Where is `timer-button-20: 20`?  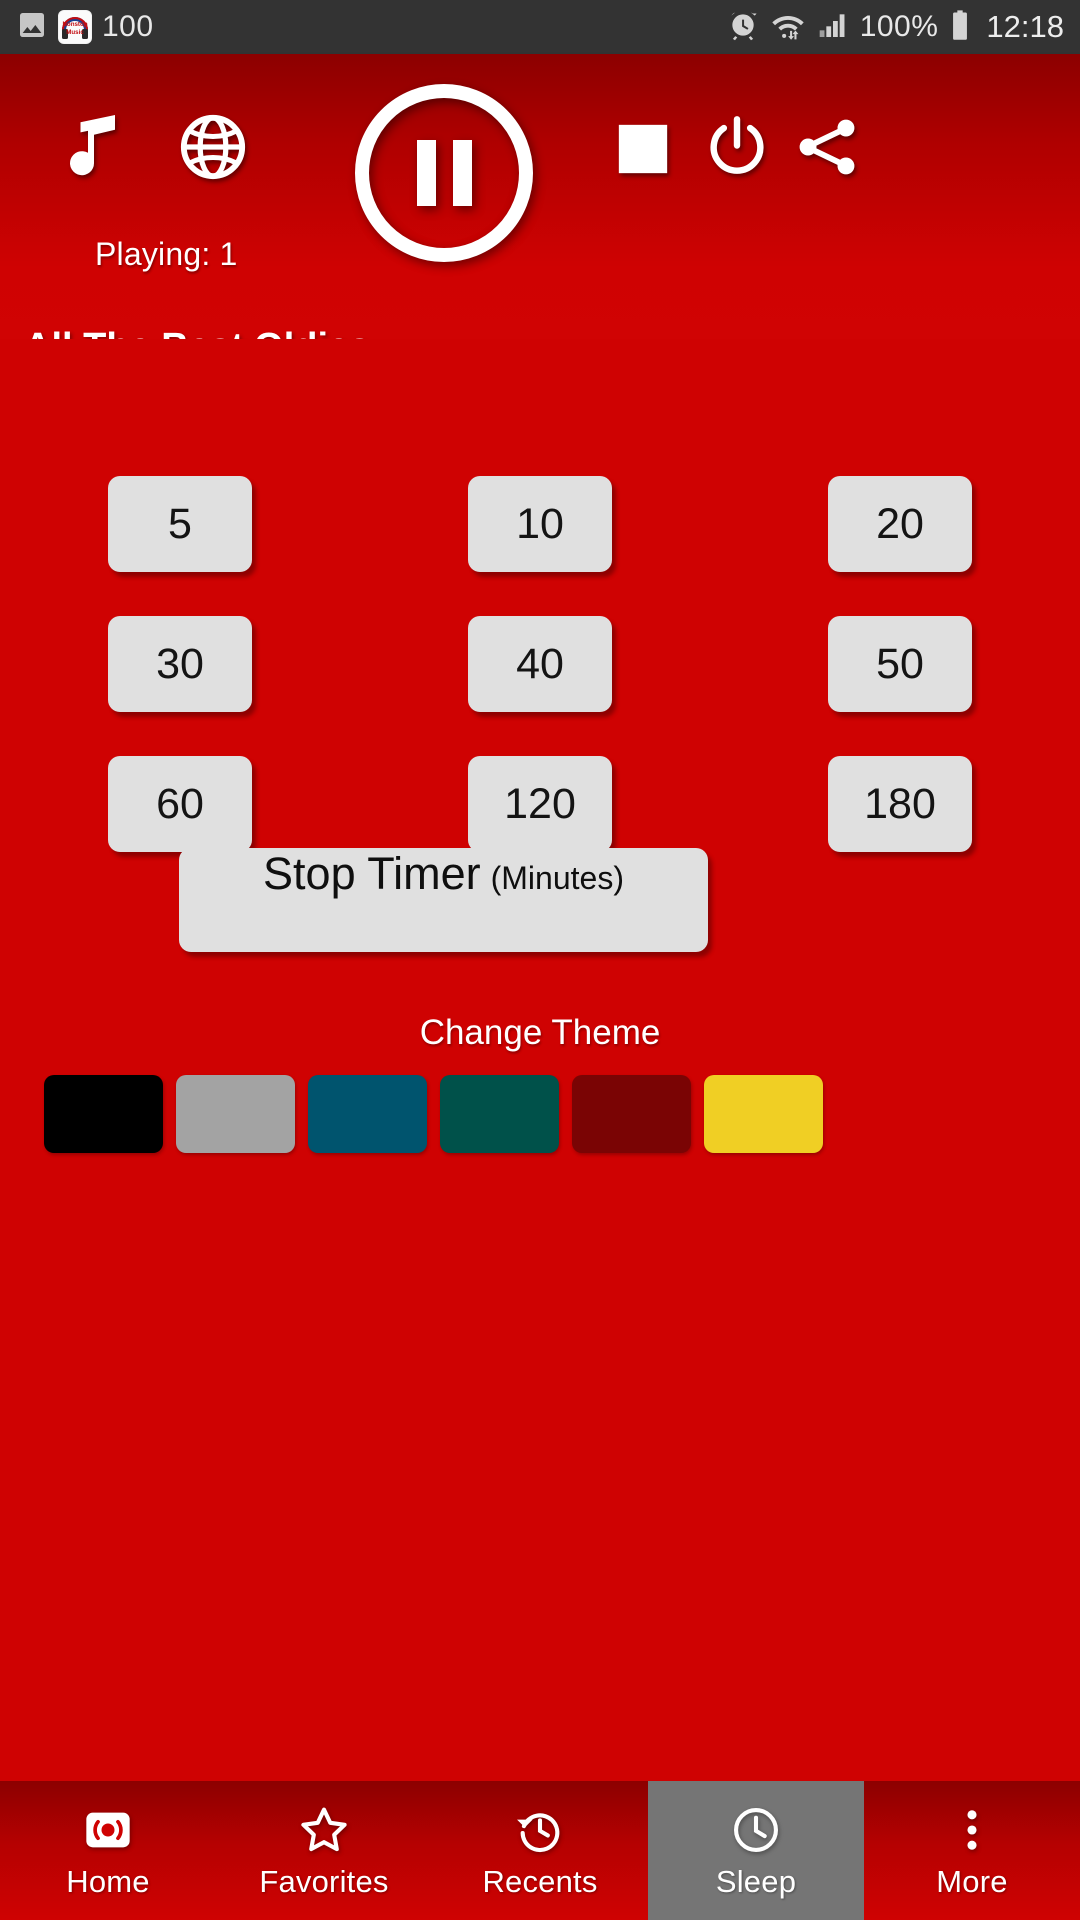
timer-button-20: 20 is located at coordinates (900, 524).